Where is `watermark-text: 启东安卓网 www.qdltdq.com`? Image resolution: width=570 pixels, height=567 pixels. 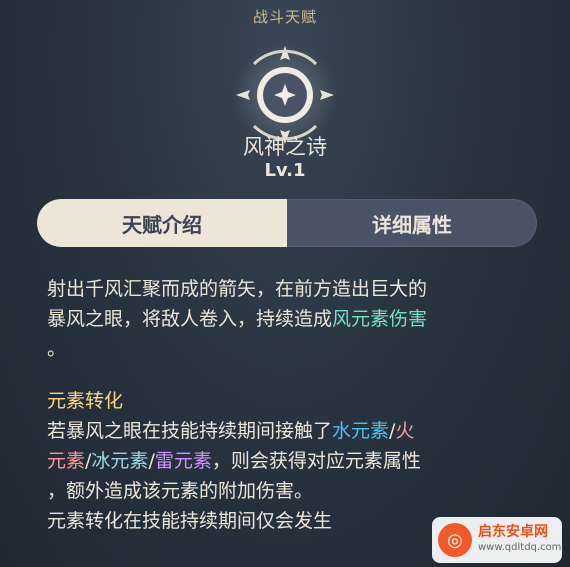 watermark-text: 启东安卓网 www.qdltdq.com is located at coordinates (519, 540).